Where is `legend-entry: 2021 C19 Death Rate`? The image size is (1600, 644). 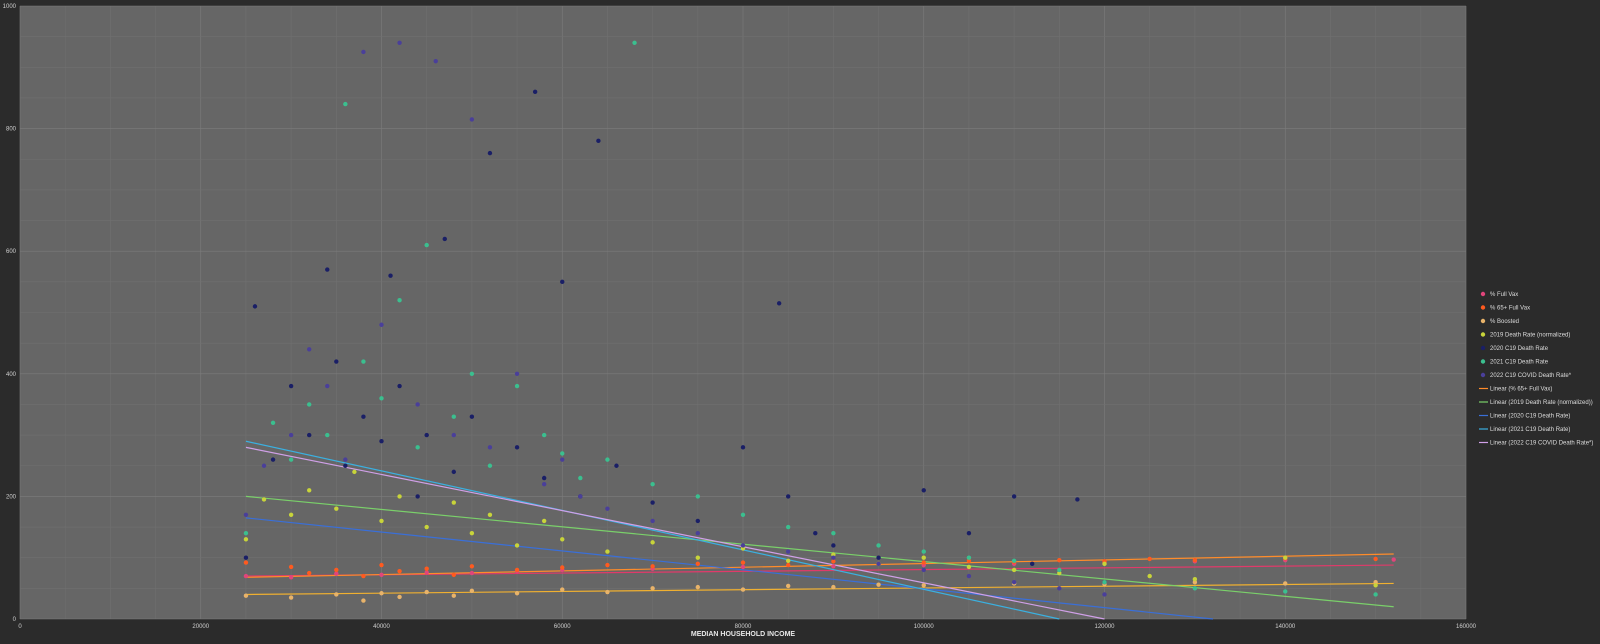 legend-entry: 2021 C19 Death Rate is located at coordinates (1519, 363).